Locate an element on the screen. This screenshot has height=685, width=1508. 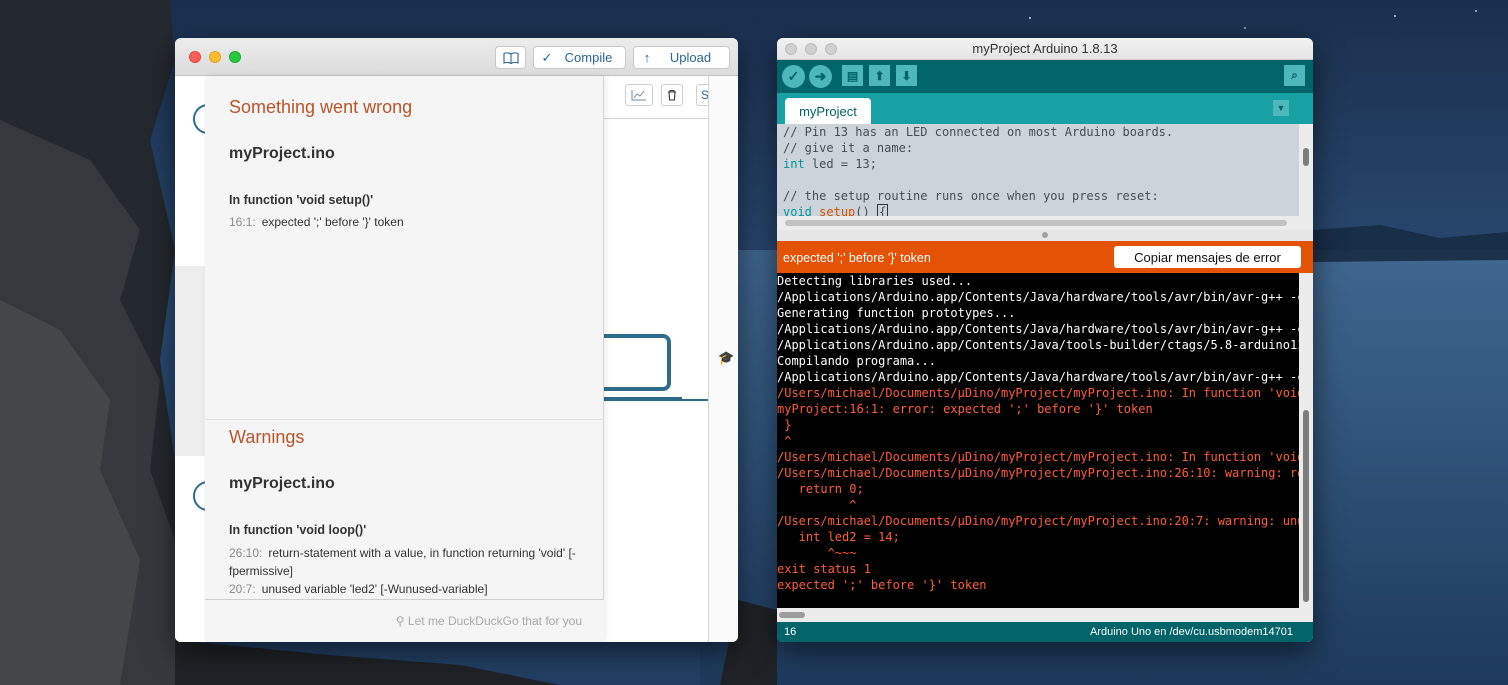
close-window-button is located at coordinates (195, 57).